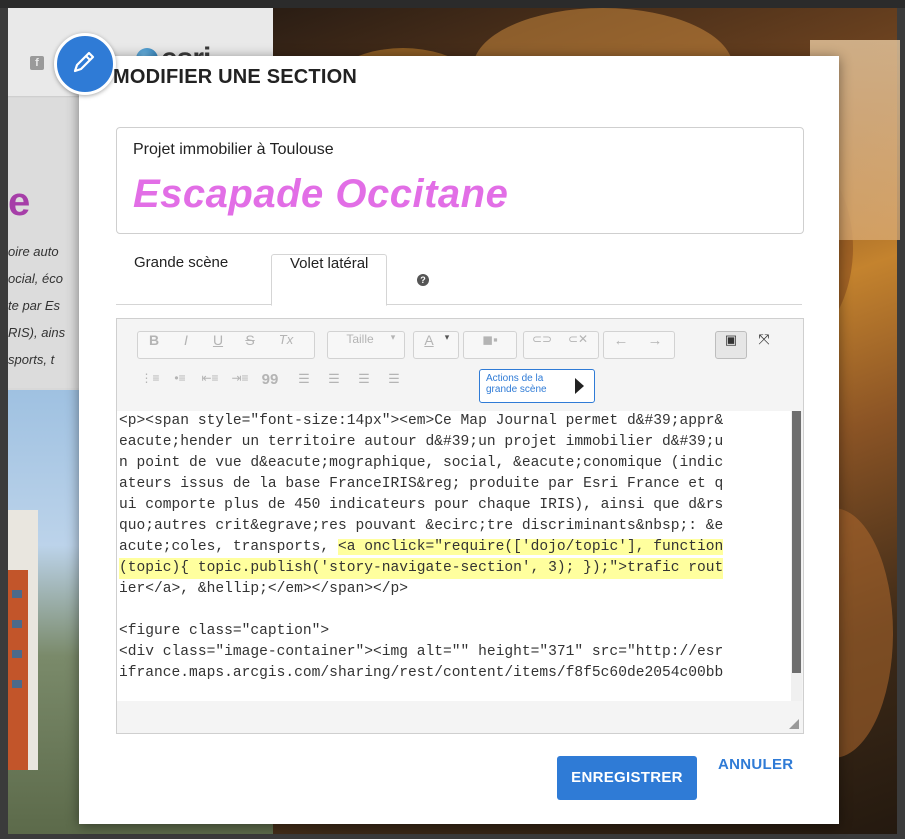 The image size is (905, 839). Describe the element at coordinates (320, 194) in the screenshot. I see `section-title: Escapade Occitane` at that location.